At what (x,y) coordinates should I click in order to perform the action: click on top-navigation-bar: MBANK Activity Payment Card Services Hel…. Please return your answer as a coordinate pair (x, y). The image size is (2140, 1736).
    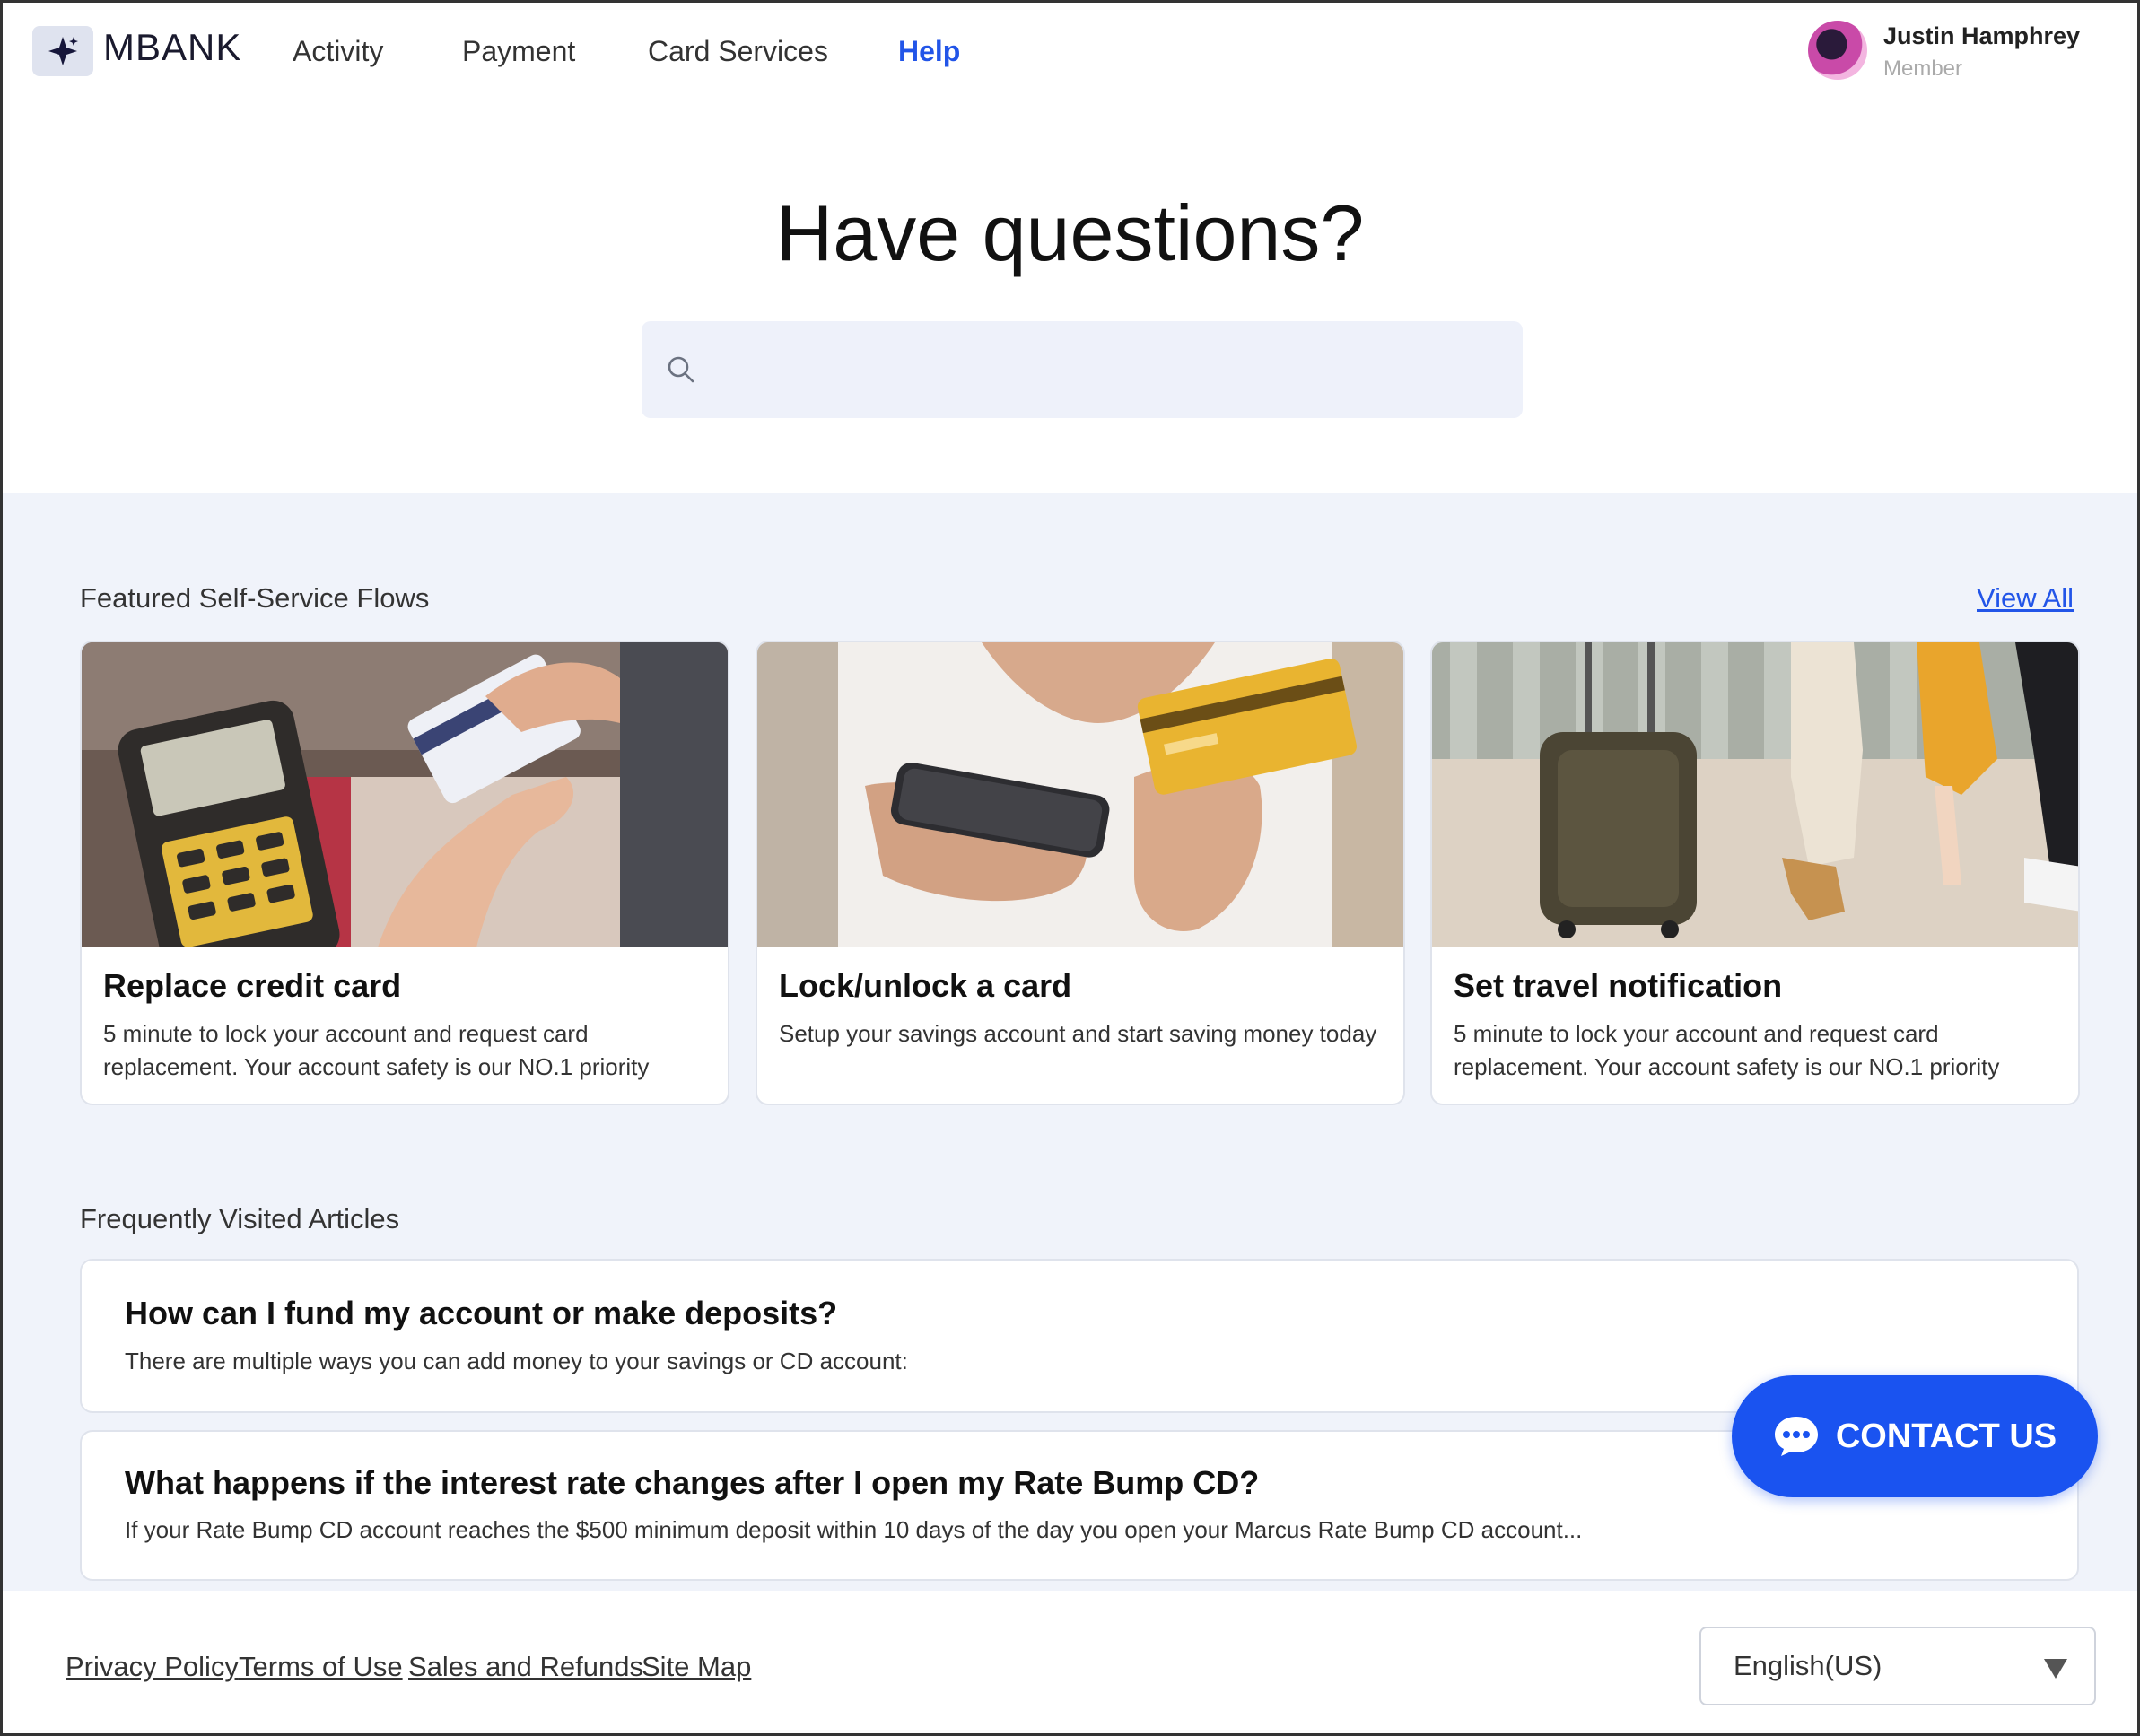
    Looking at the image, I should click on (1070, 52).